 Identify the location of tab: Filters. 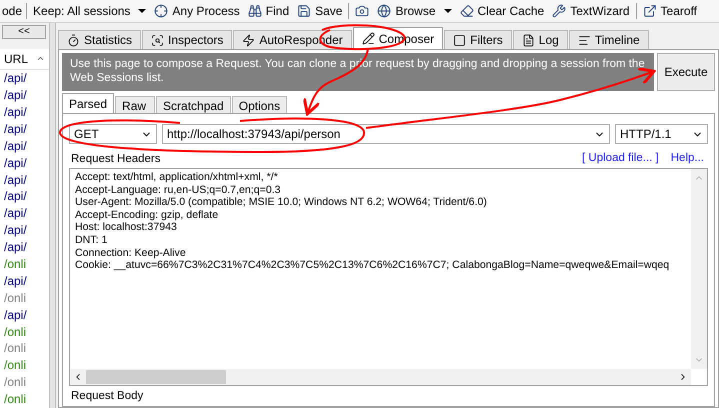
(478, 39).